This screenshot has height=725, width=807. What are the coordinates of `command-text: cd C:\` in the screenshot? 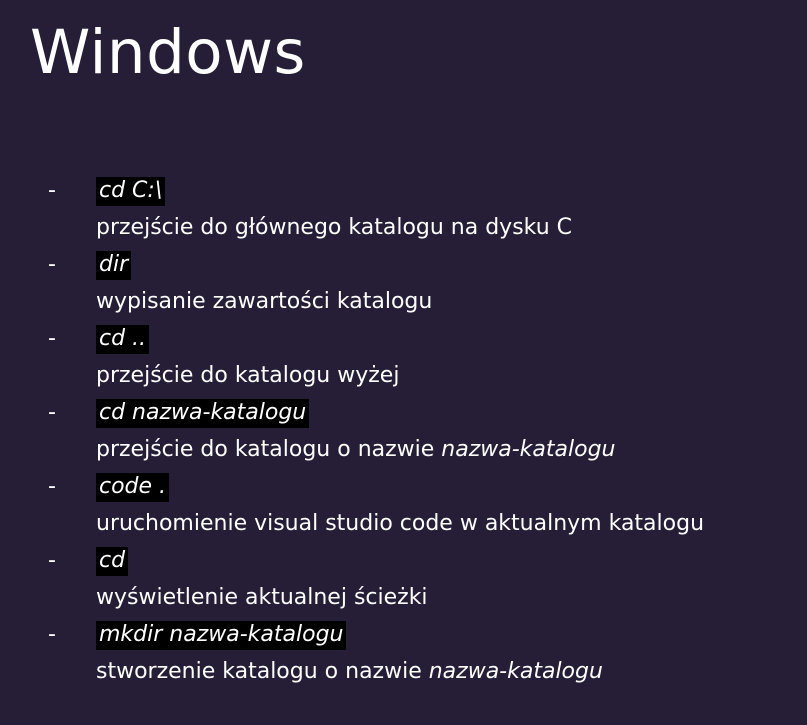 It's located at (131, 191).